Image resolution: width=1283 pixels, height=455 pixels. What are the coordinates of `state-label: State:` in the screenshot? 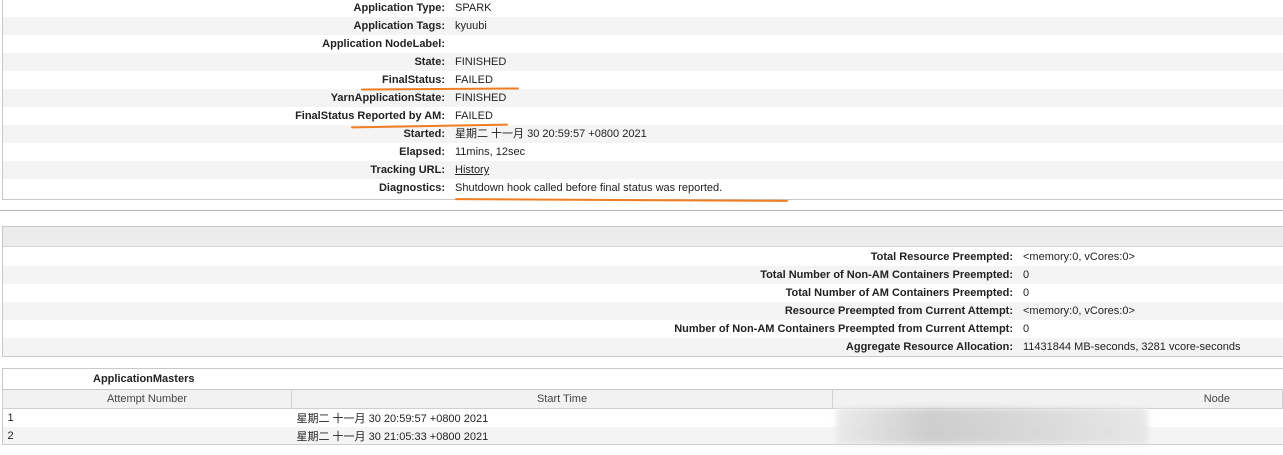 It's located at (429, 62).